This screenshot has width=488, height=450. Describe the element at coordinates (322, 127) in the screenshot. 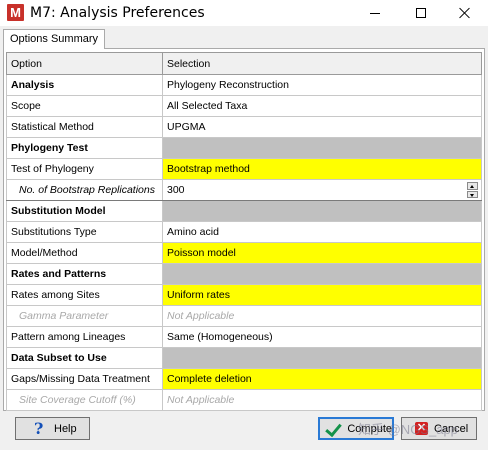

I see `selection-value: UPGMA` at that location.